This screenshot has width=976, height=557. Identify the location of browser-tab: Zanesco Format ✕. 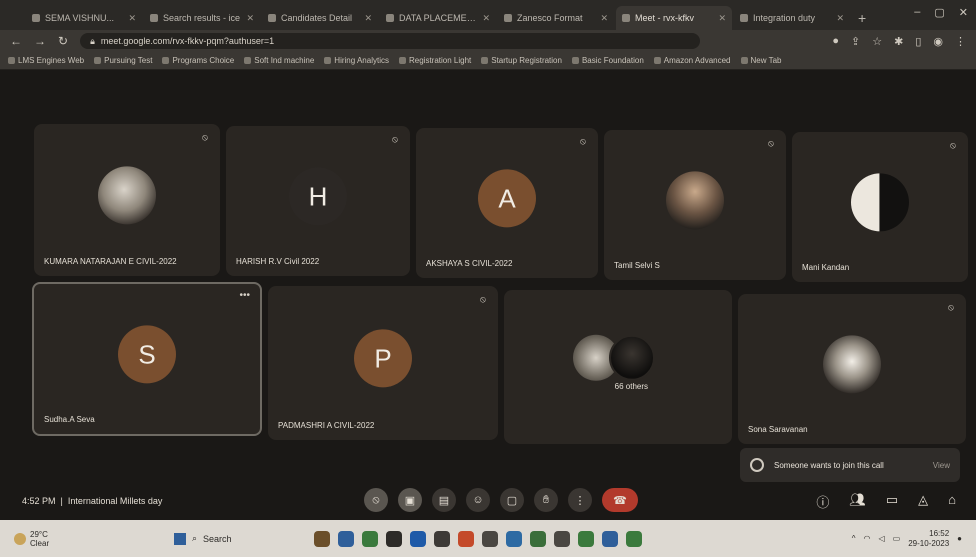
(556, 18).